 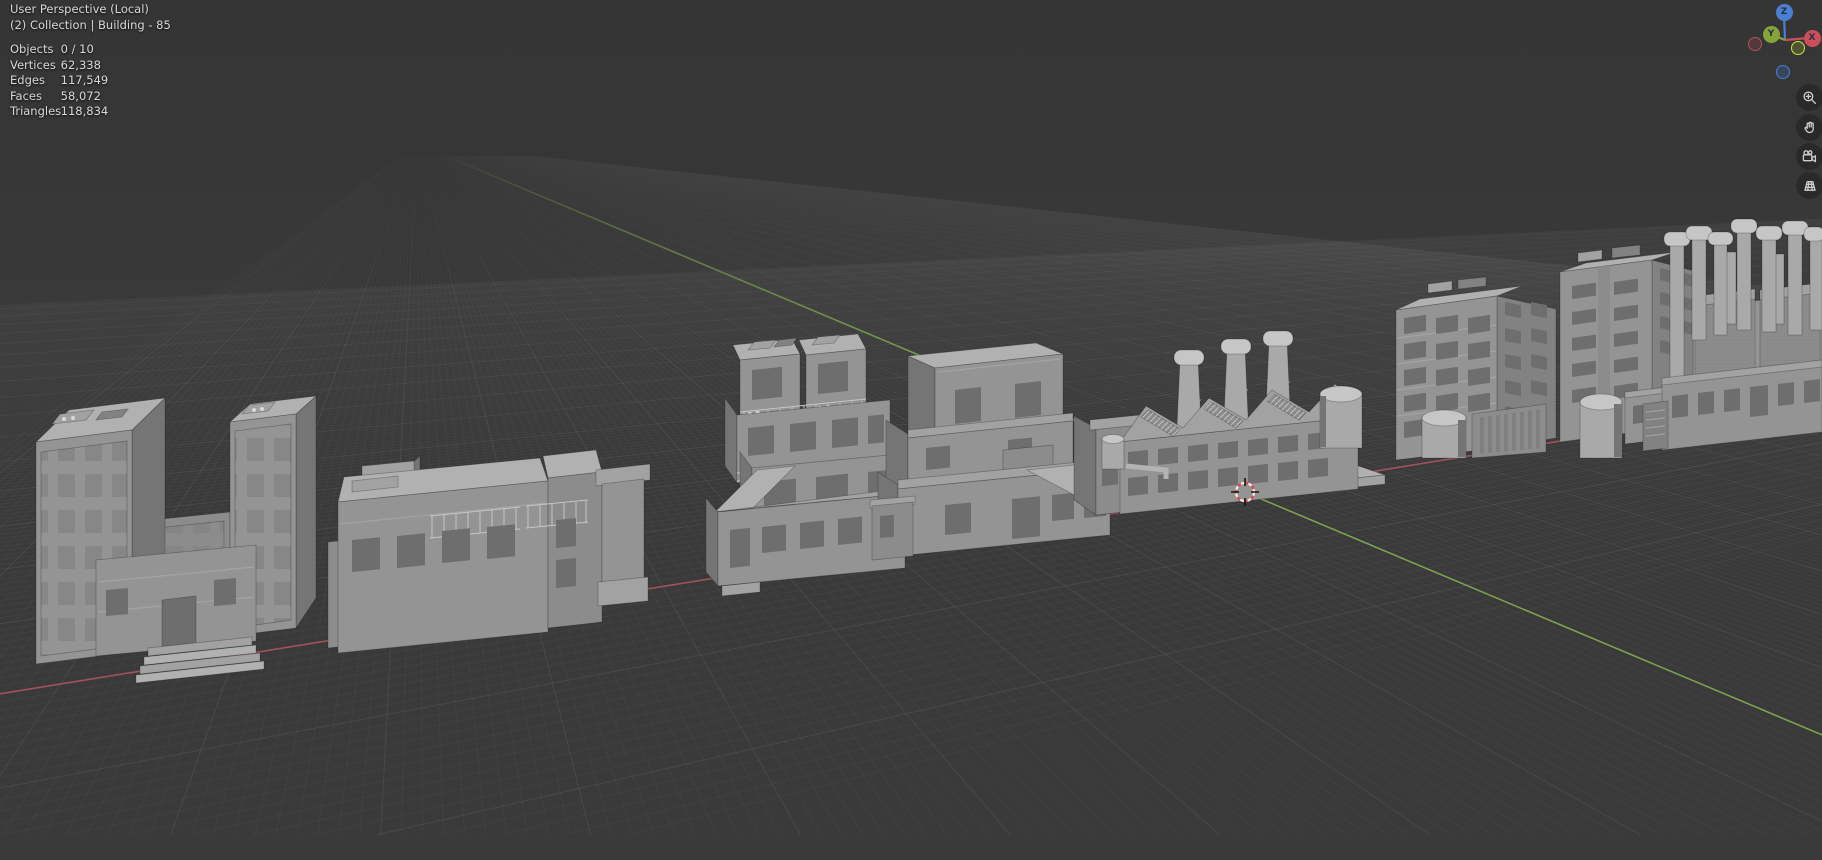 What do you see at coordinates (489, 551) in the screenshot?
I see `building-warehouse-pergolas` at bounding box center [489, 551].